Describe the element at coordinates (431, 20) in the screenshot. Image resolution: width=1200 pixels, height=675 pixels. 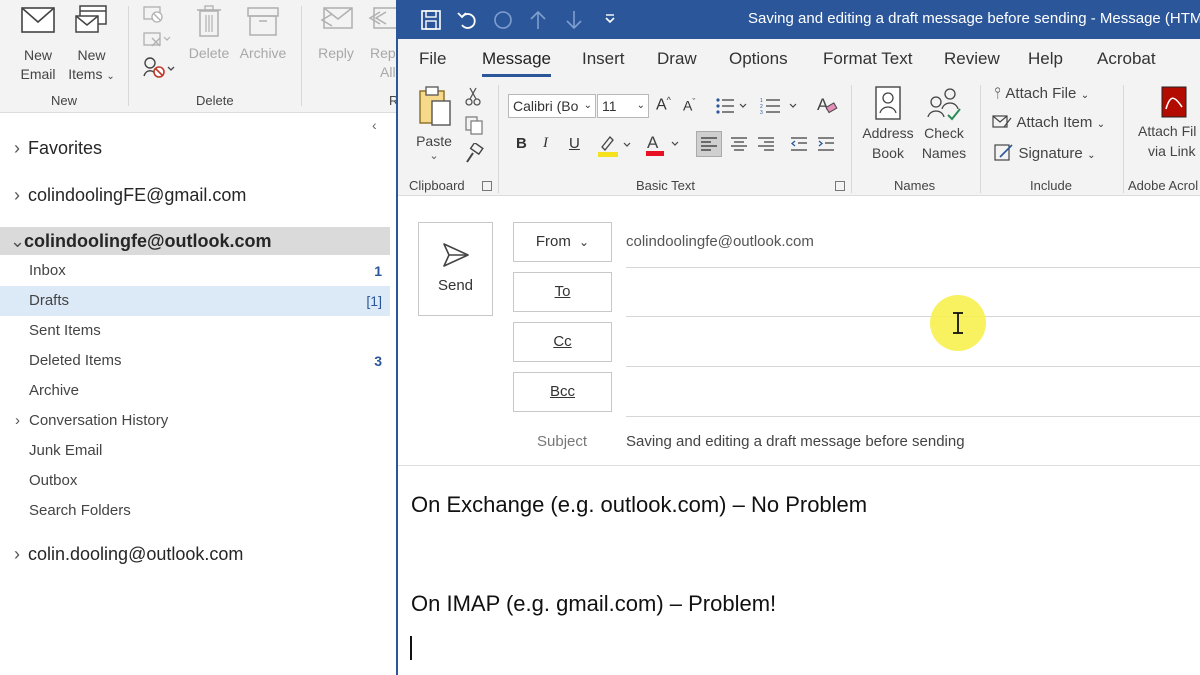
I see `save-icon` at that location.